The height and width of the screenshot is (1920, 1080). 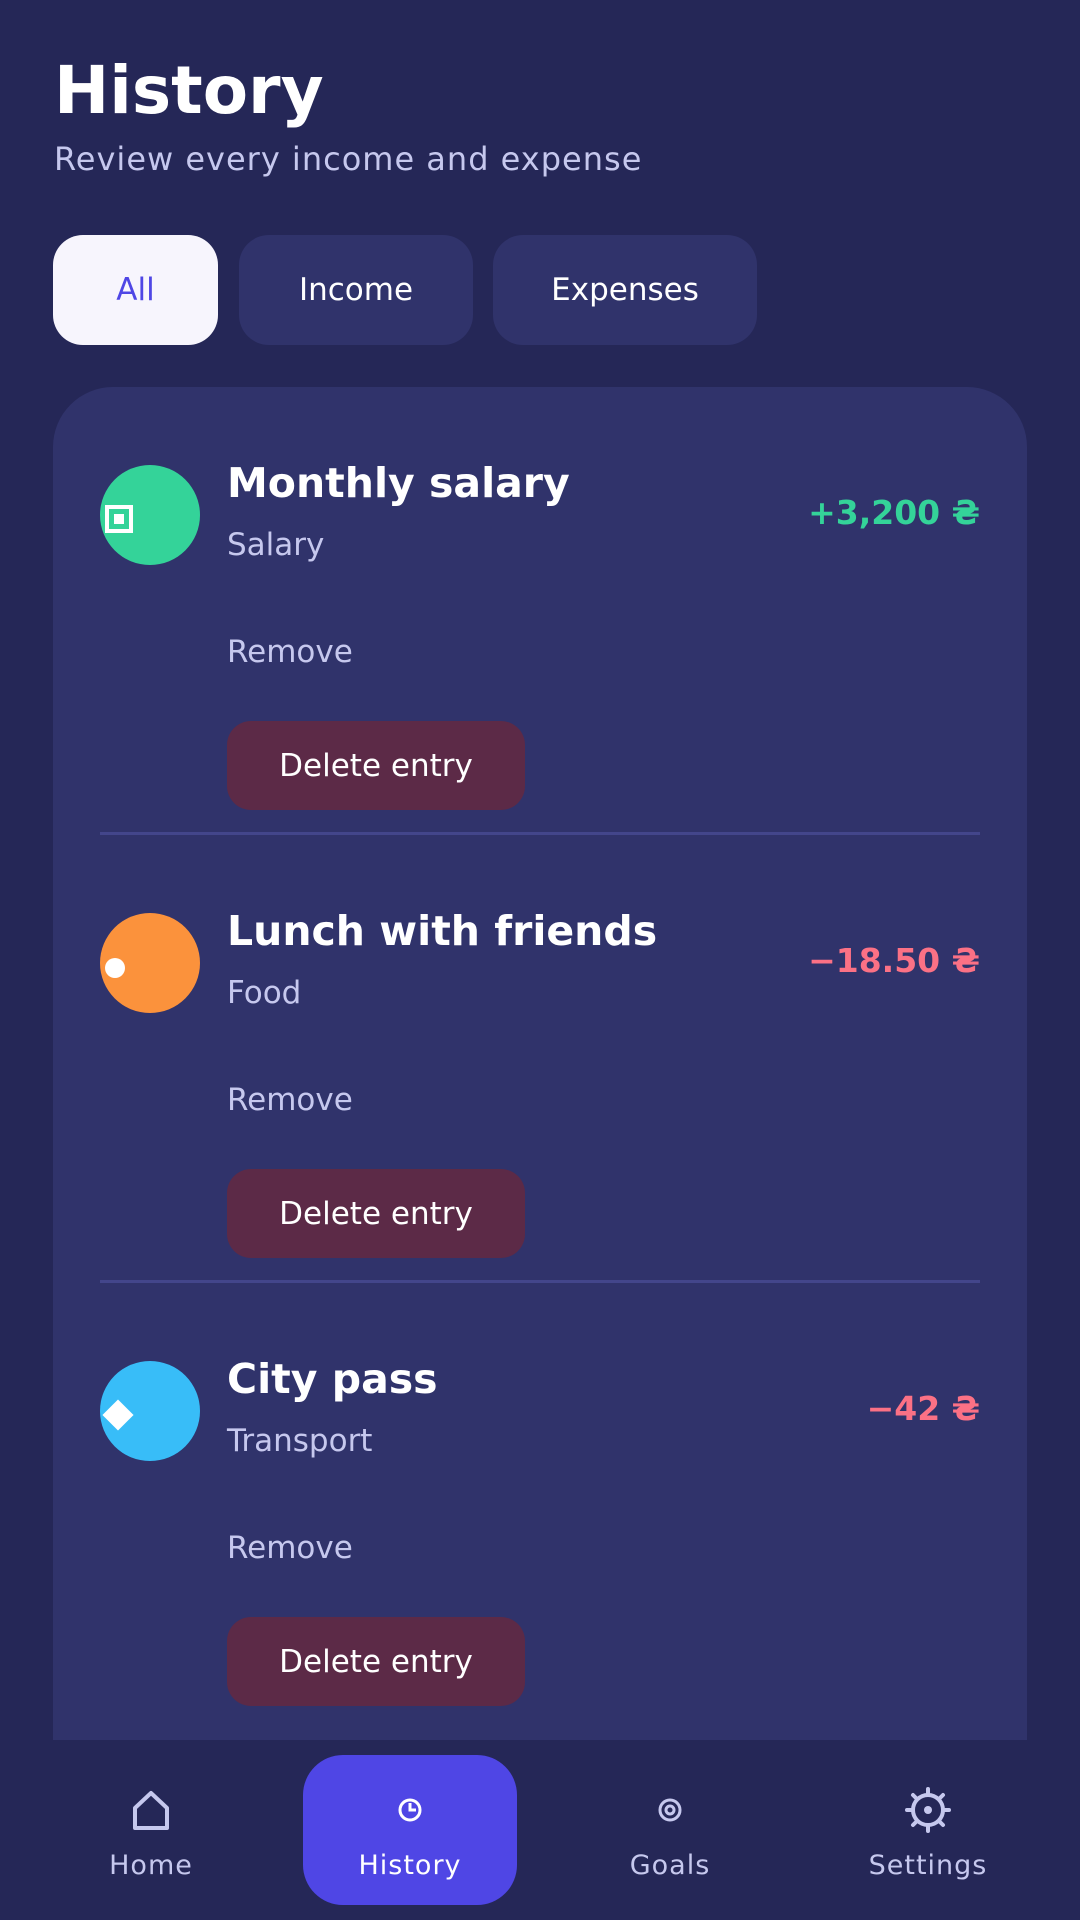 What do you see at coordinates (928, 1865) in the screenshot?
I see `nav-label: Settings` at bounding box center [928, 1865].